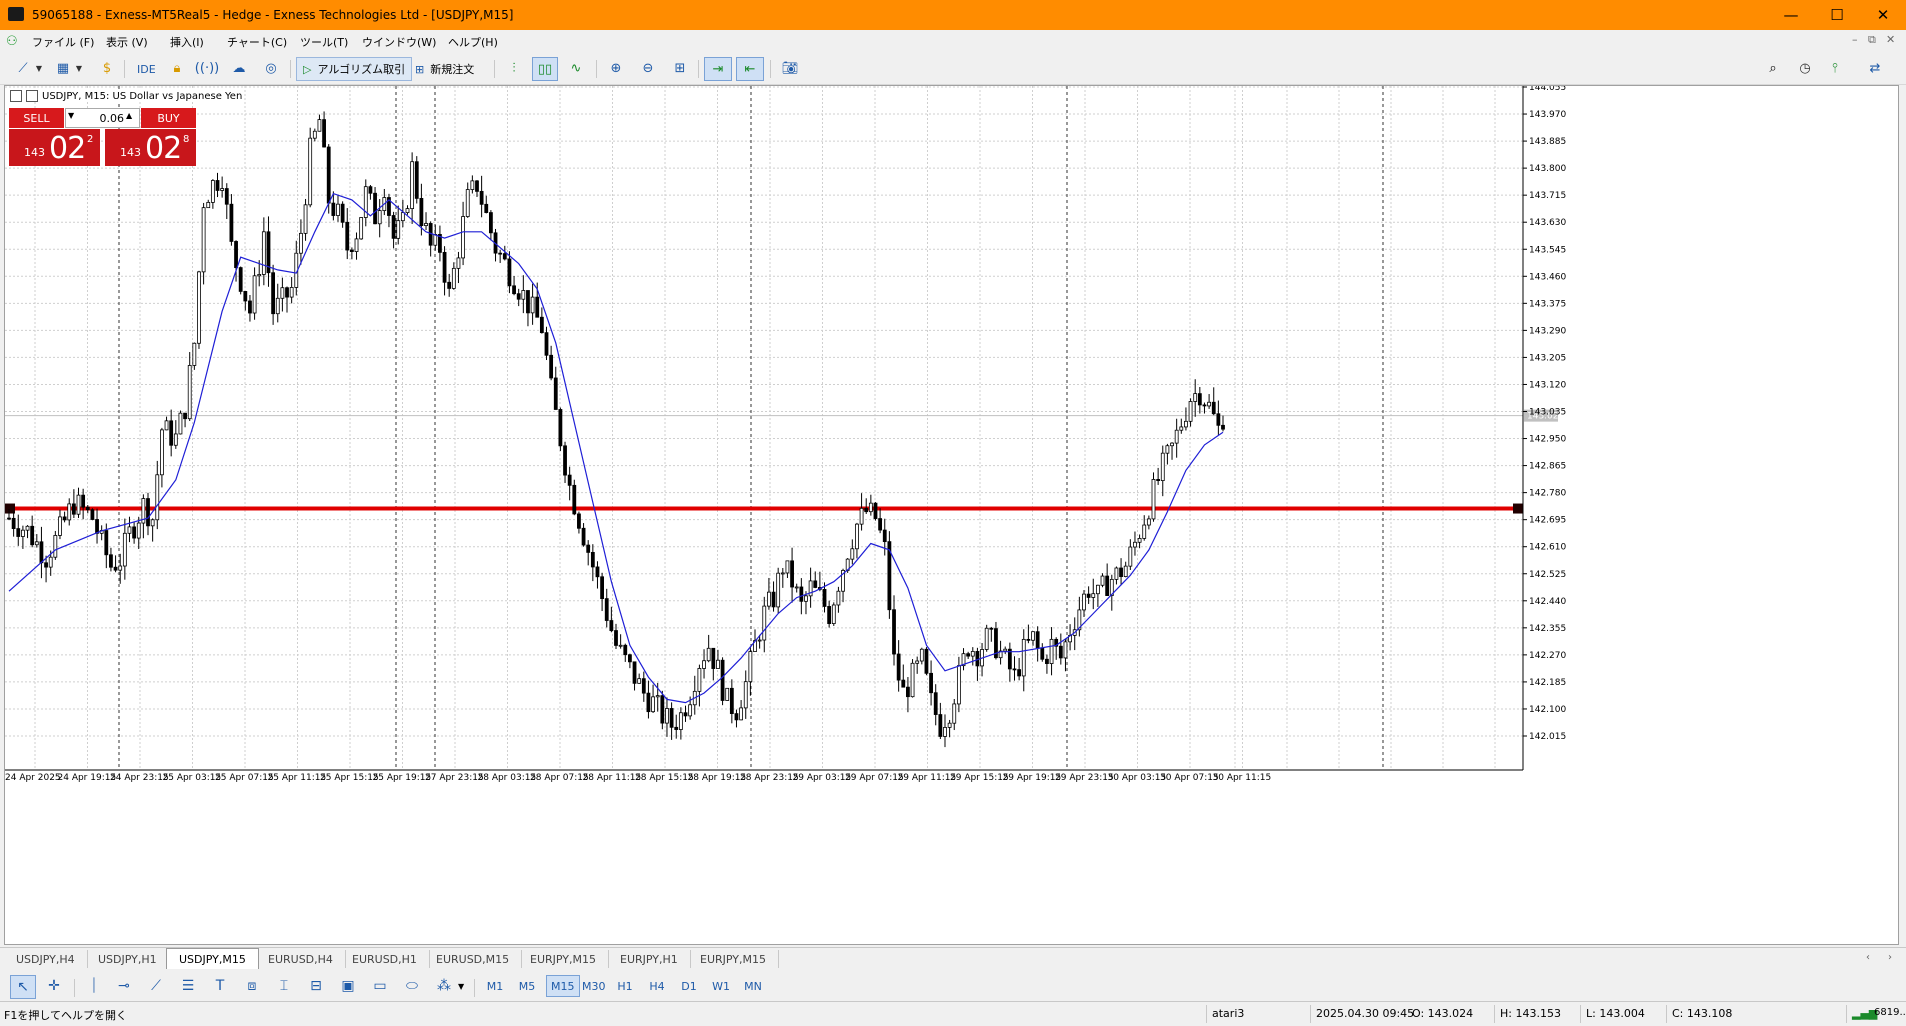 This screenshot has height=1026, width=1906. I want to click on signals-icon: ((·)), so click(207, 68).